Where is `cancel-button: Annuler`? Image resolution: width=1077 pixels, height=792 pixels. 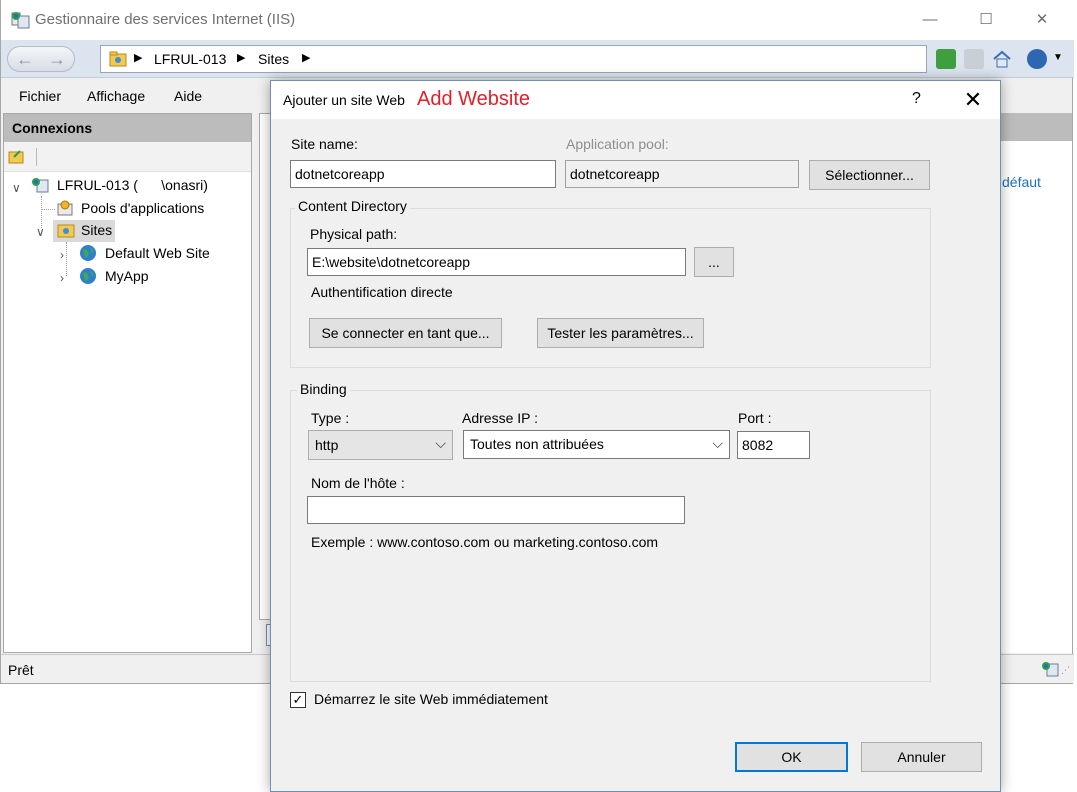
cancel-button: Annuler is located at coordinates (921, 757).